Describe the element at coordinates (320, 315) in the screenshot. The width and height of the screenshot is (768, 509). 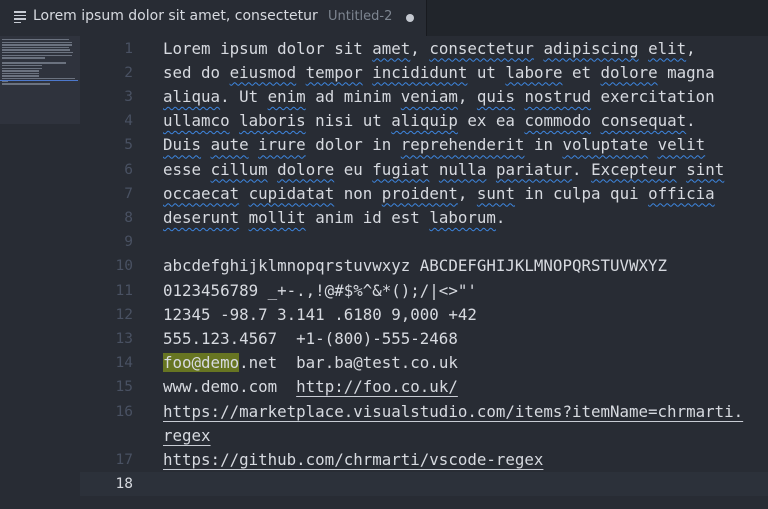
I see `line-text: 12345 -98.7 3.141 .6180 9,000 +42` at that location.